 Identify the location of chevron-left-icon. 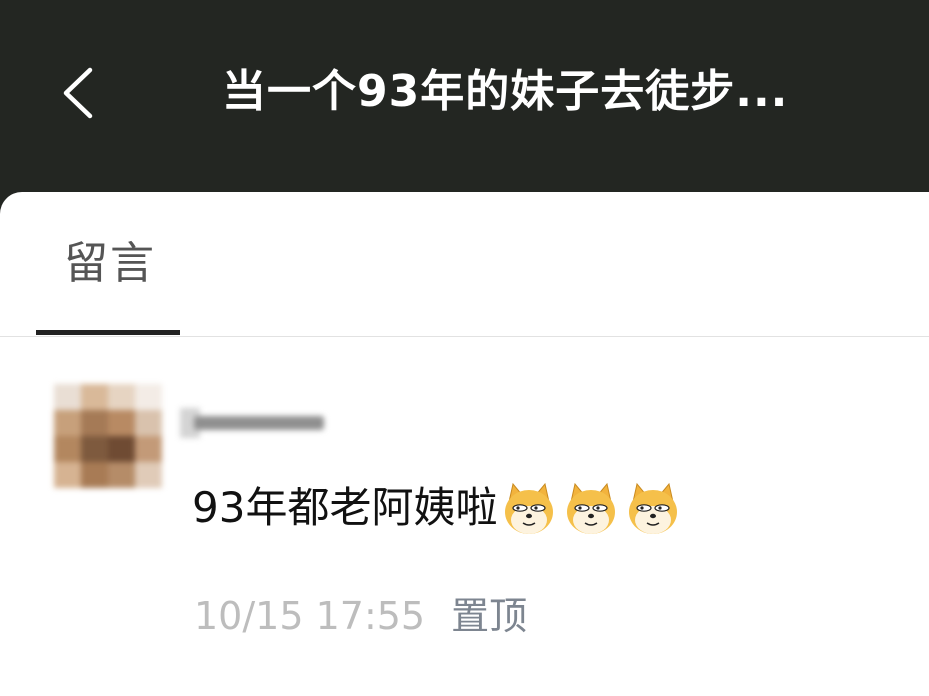
(78, 93).